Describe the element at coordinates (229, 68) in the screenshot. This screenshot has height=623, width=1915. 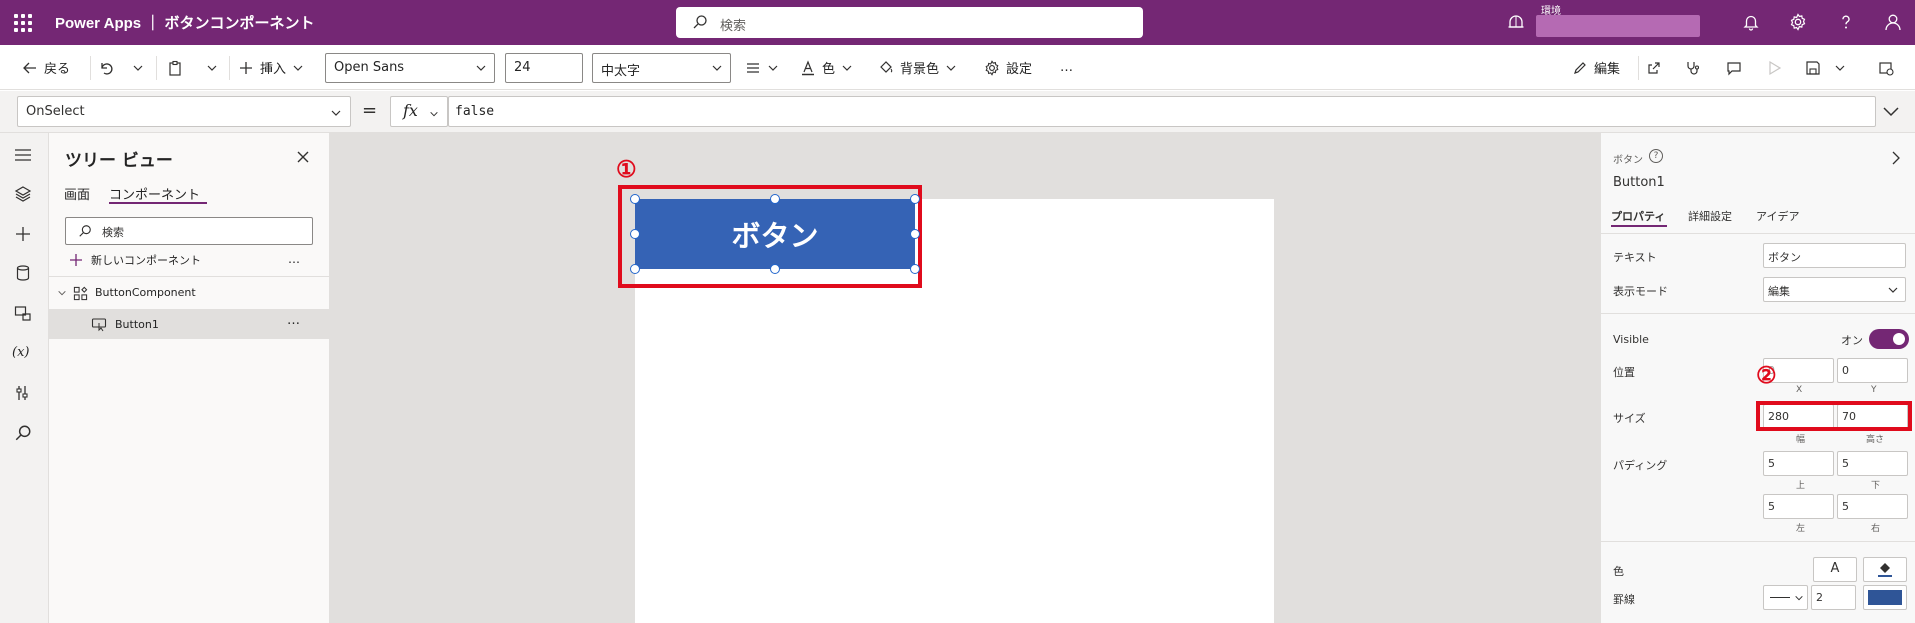
I see `divider` at that location.